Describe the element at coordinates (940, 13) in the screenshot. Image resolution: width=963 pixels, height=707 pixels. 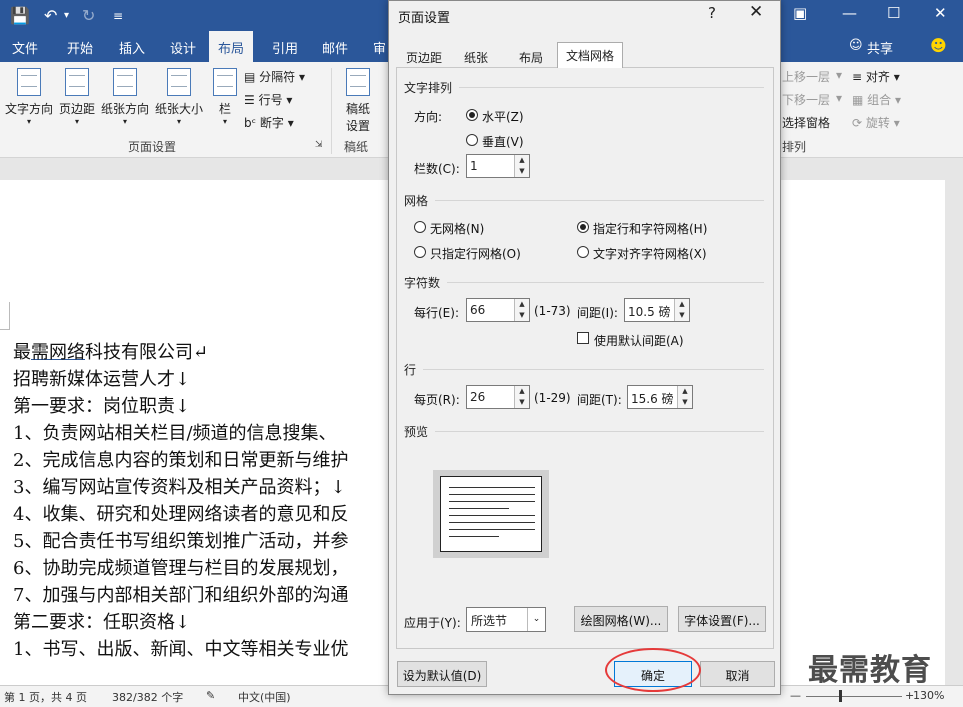
I see `close-window-icon: ✕` at that location.